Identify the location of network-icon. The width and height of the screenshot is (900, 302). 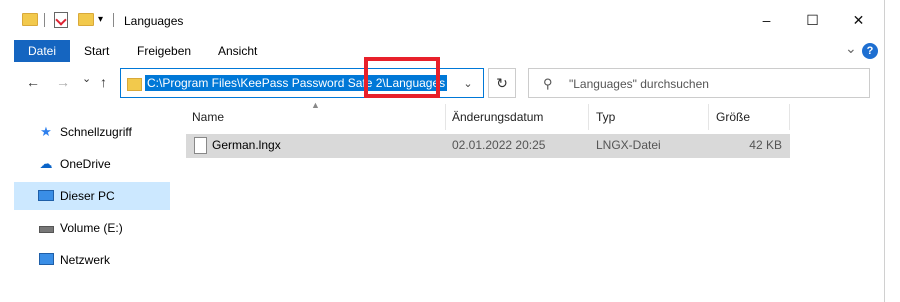
(46, 260).